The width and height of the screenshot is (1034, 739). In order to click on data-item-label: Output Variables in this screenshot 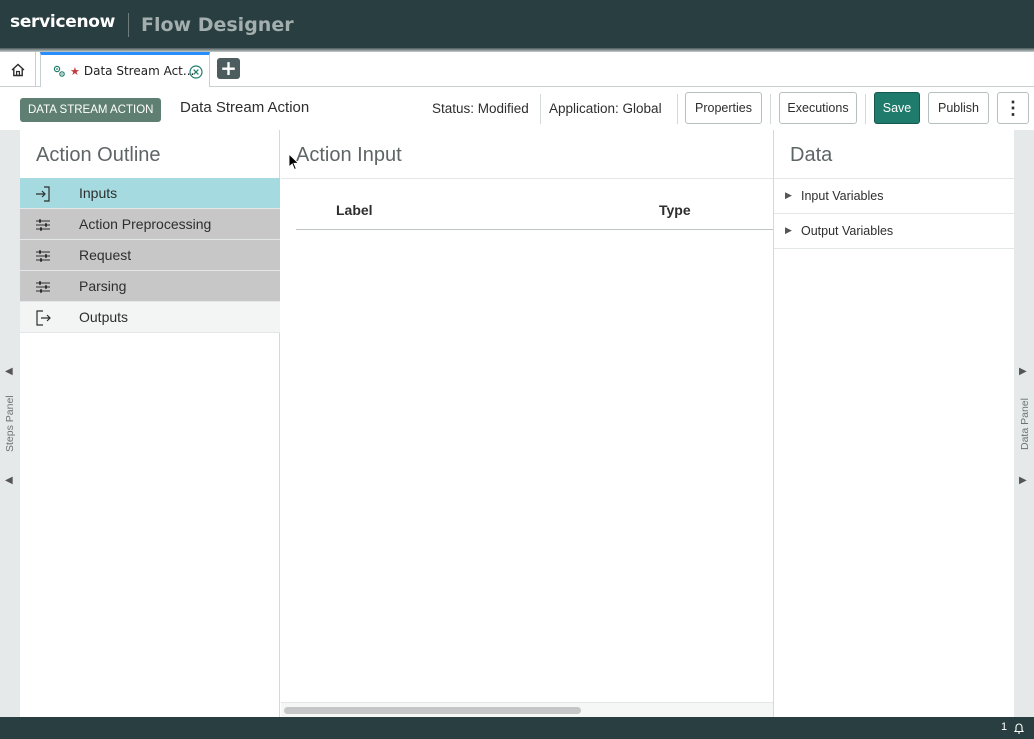, I will do `click(847, 231)`.